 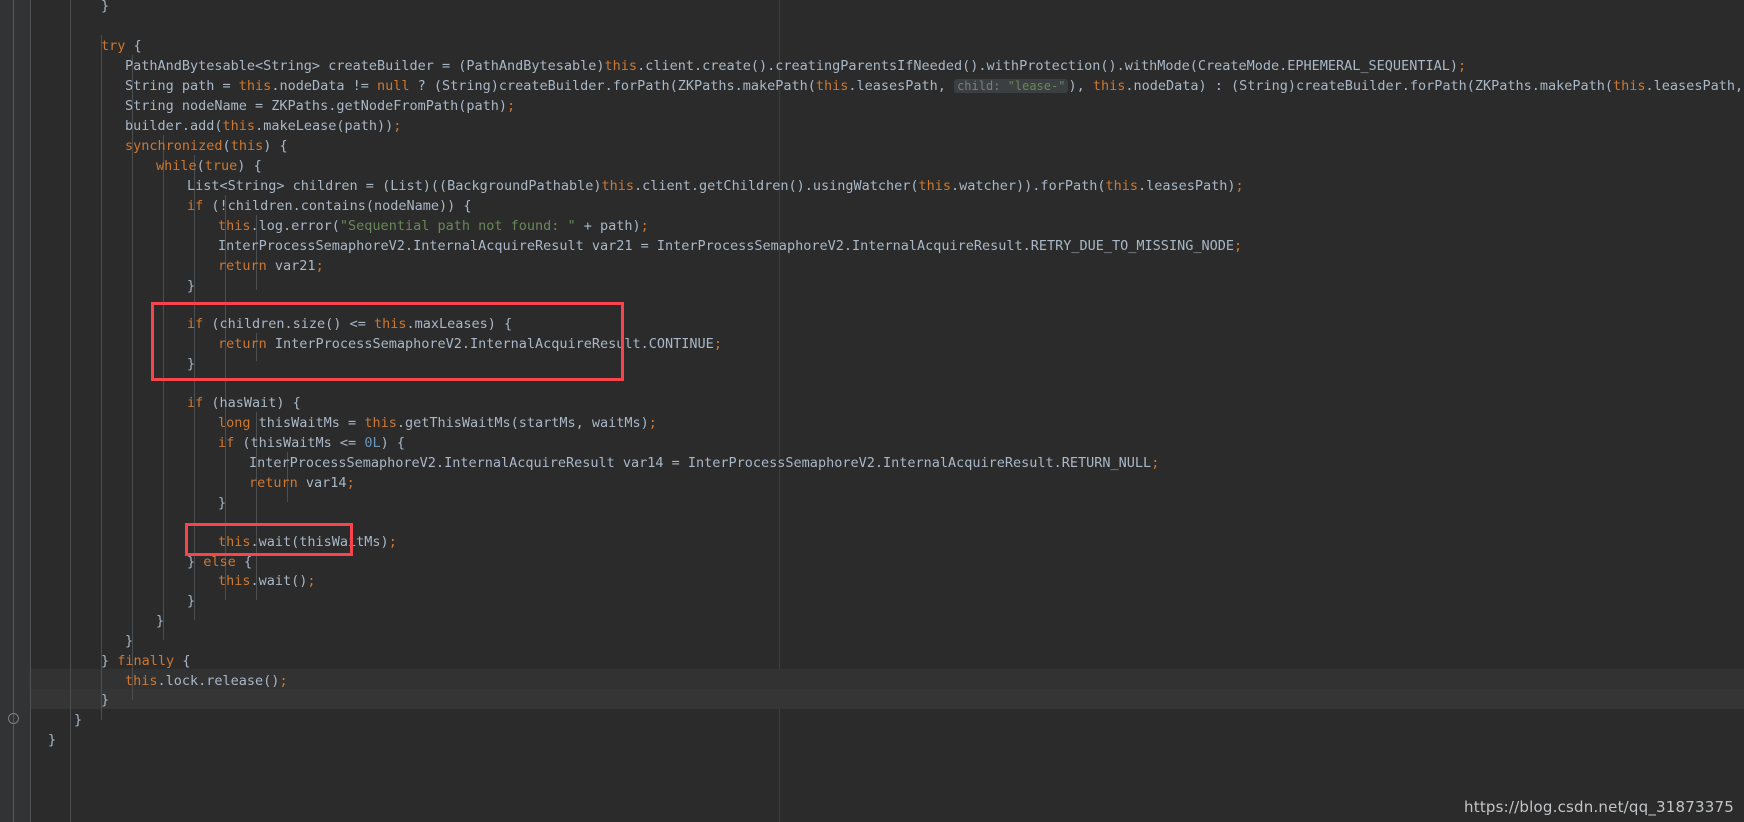 I want to click on code-line: } else {, so click(x=220, y=562).